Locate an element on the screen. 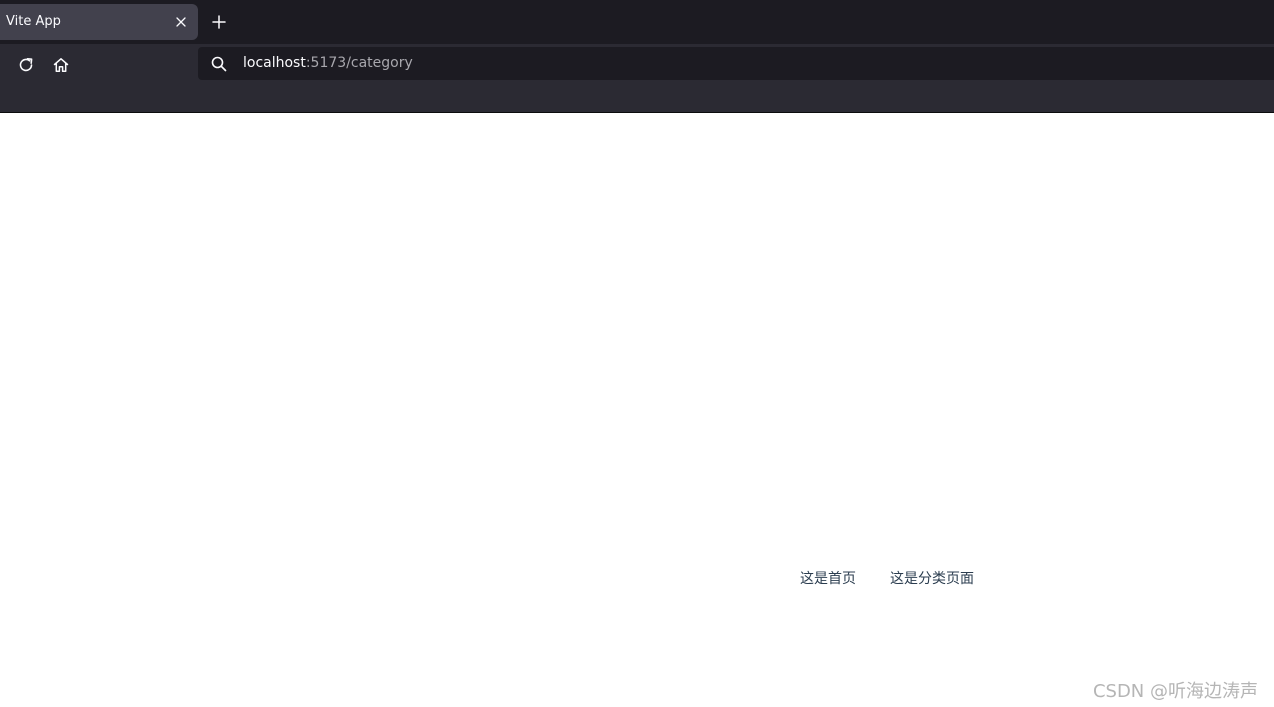 This screenshot has height=707, width=1274. url-path: :5173/category is located at coordinates (359, 63).